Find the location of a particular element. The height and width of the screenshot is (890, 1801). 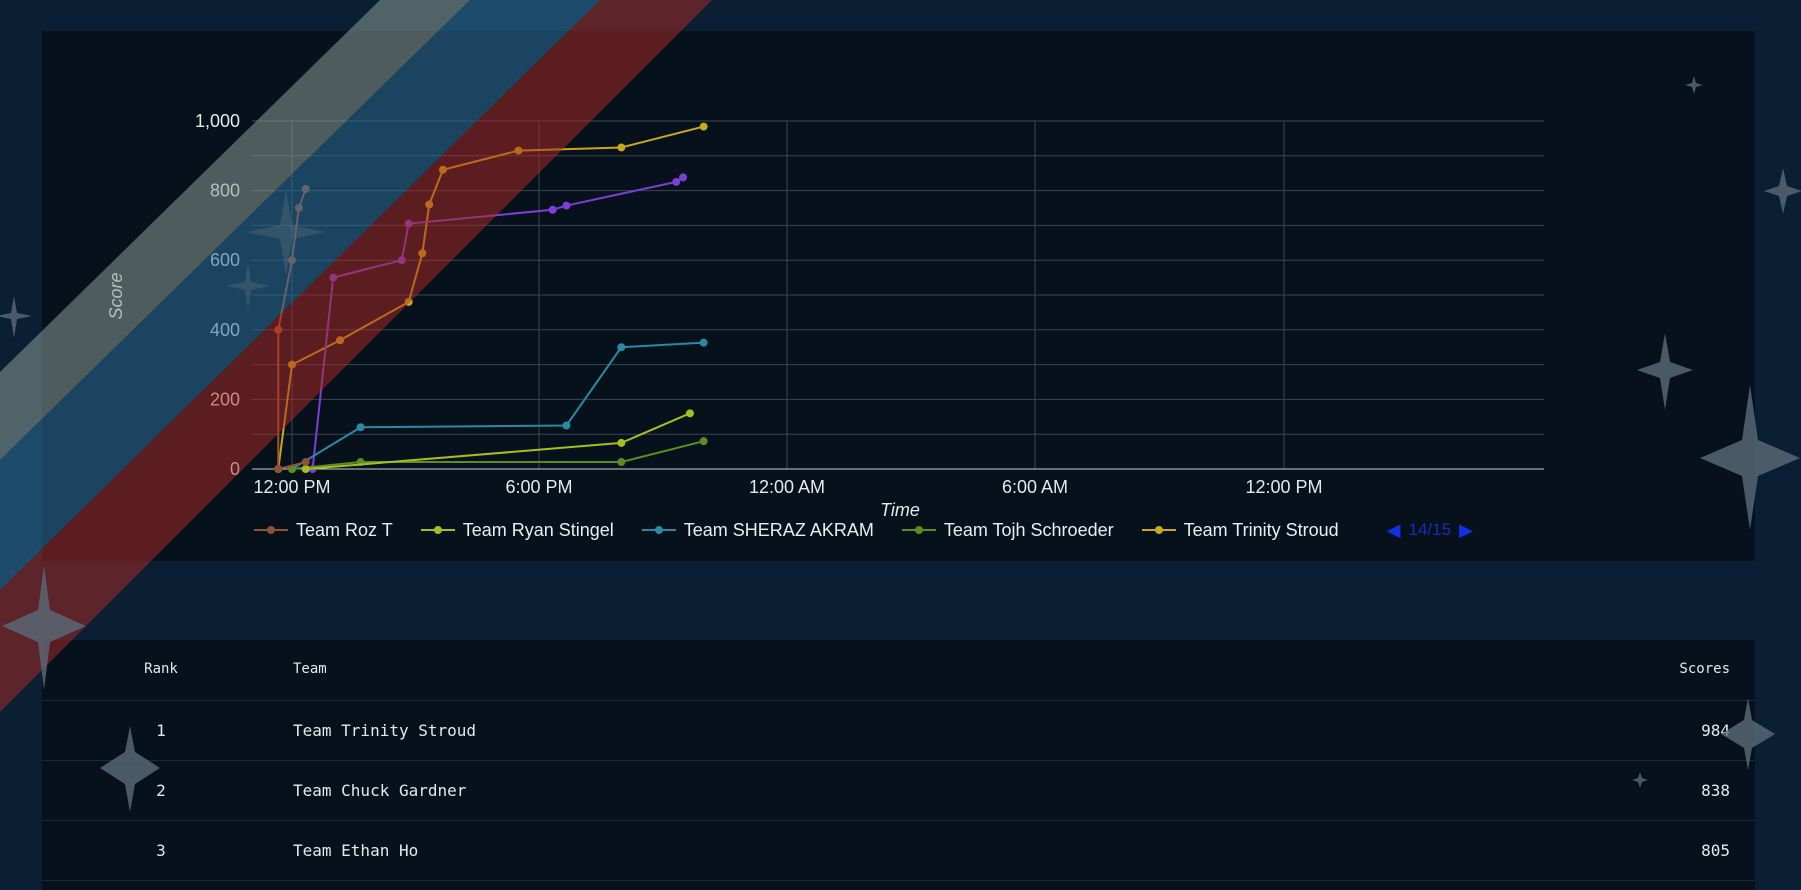

legend-label: Team Roz T is located at coordinates (344, 529).